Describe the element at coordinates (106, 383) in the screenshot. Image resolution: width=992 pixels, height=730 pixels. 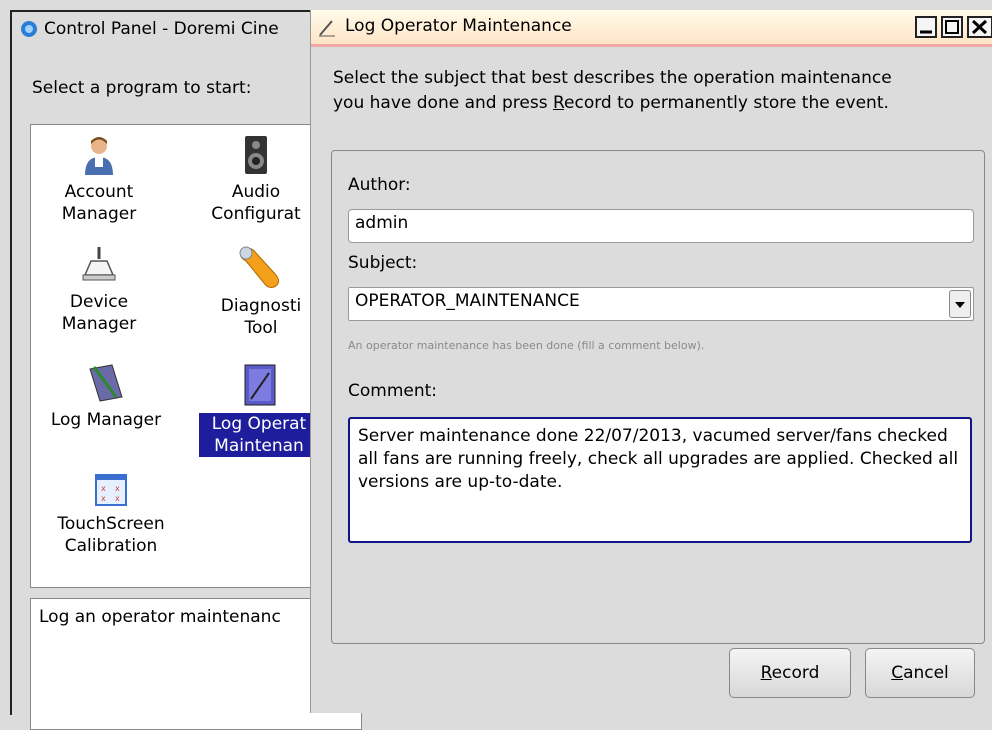
I see `notebook-icon` at that location.